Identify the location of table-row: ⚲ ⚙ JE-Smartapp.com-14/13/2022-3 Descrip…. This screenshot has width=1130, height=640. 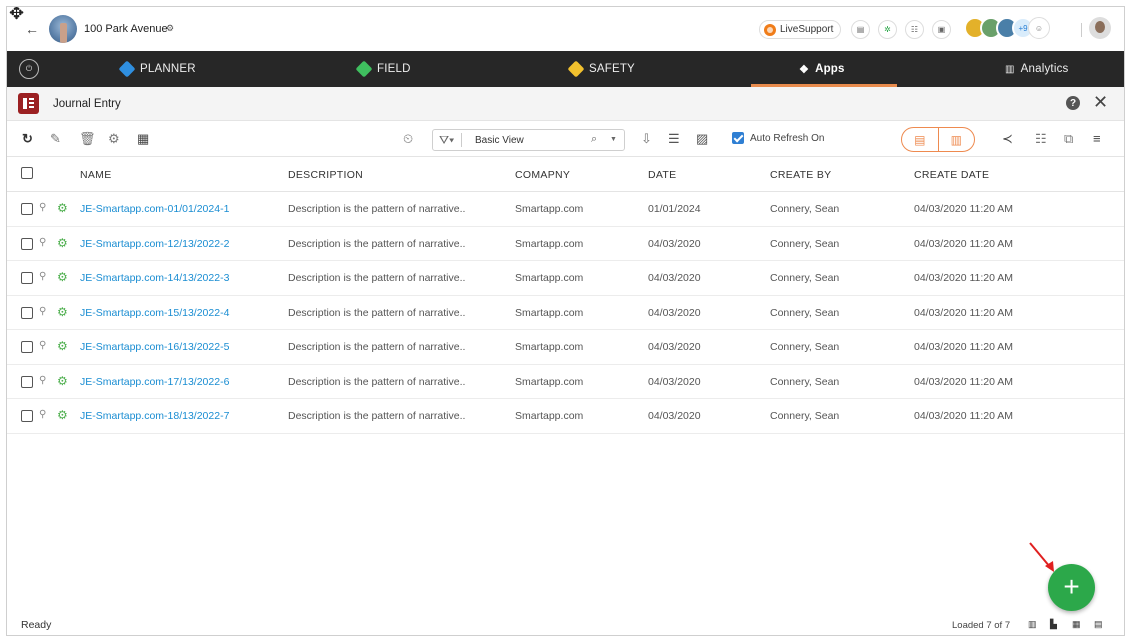
(565, 278).